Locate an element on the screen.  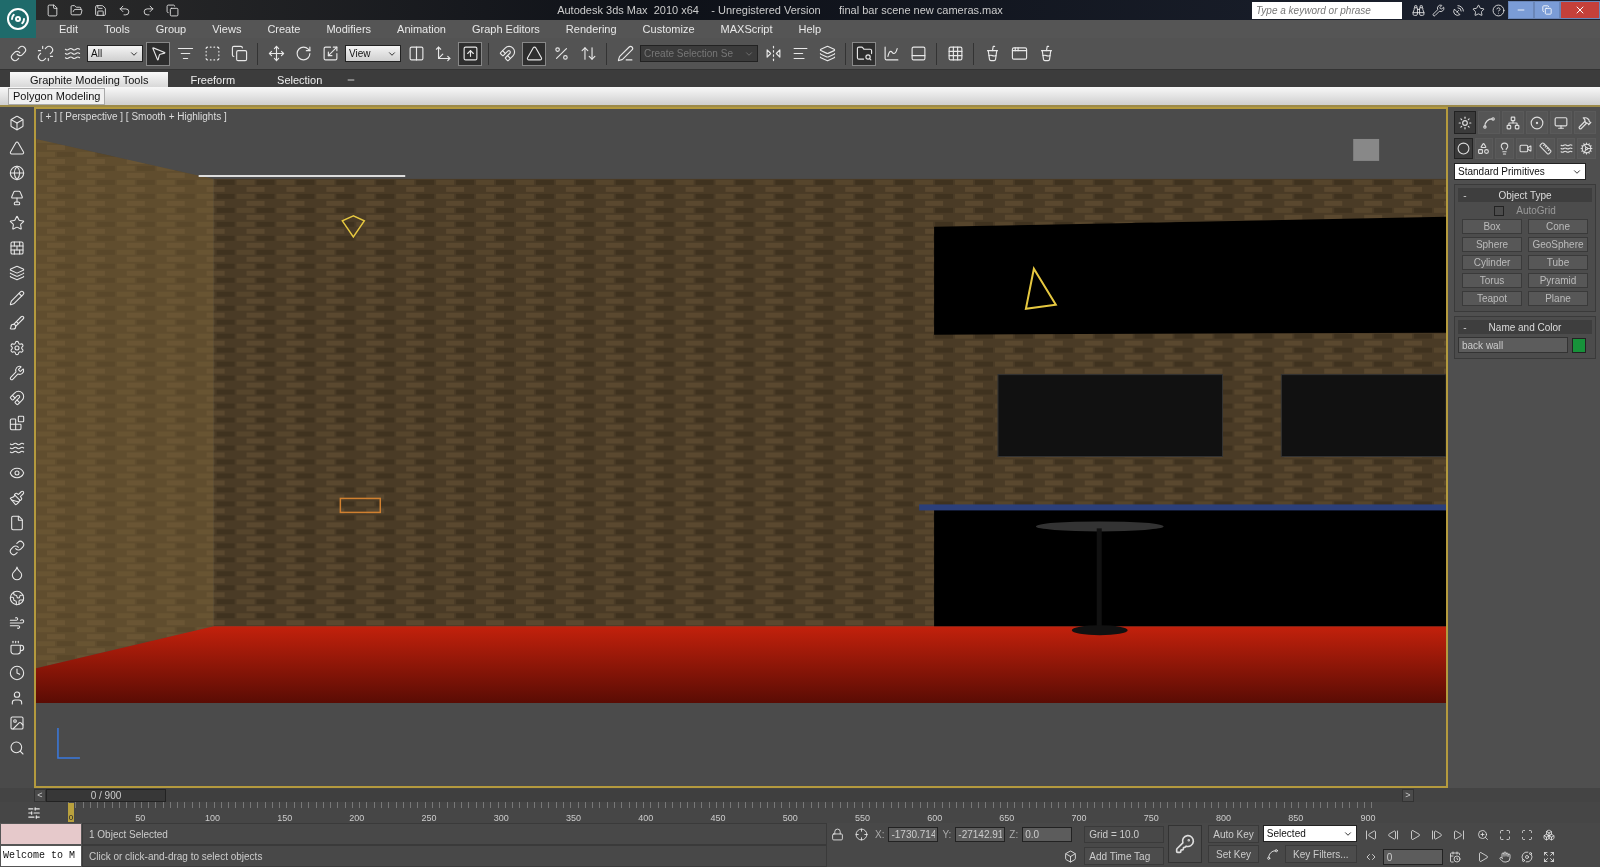
menu-item: Rendering is located at coordinates (591, 29).